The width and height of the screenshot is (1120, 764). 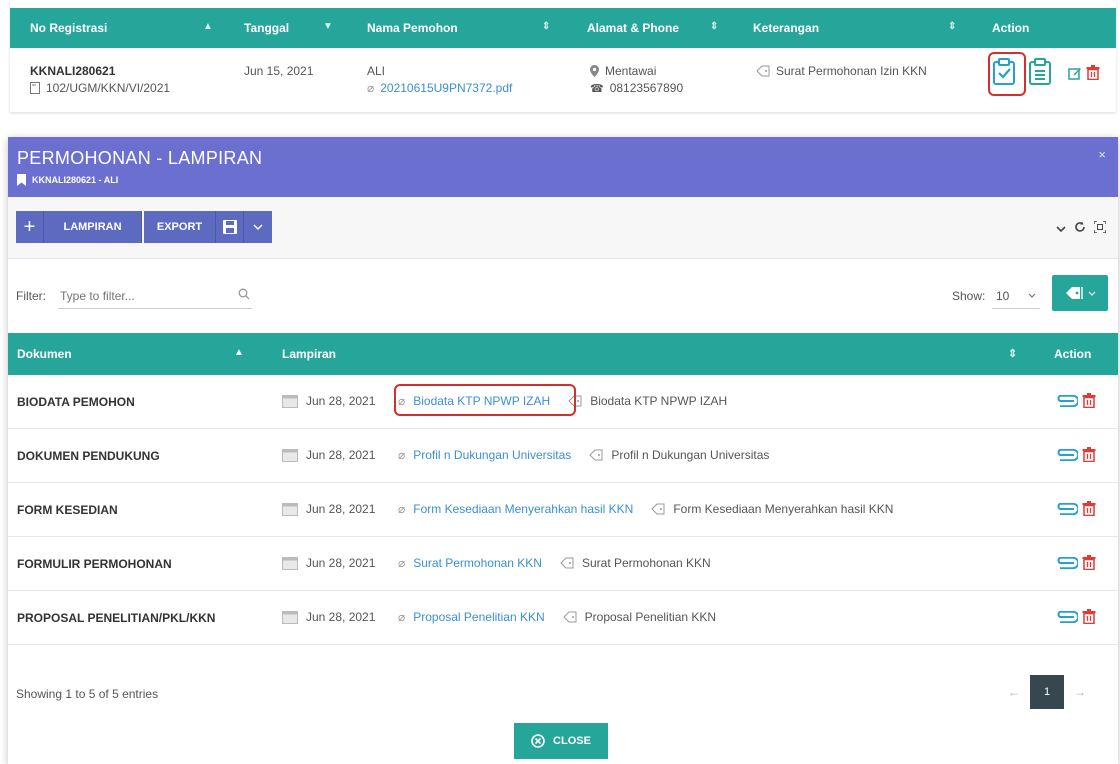 I want to click on header-alamat-phone: Alamat & Phone, so click(x=633, y=28).